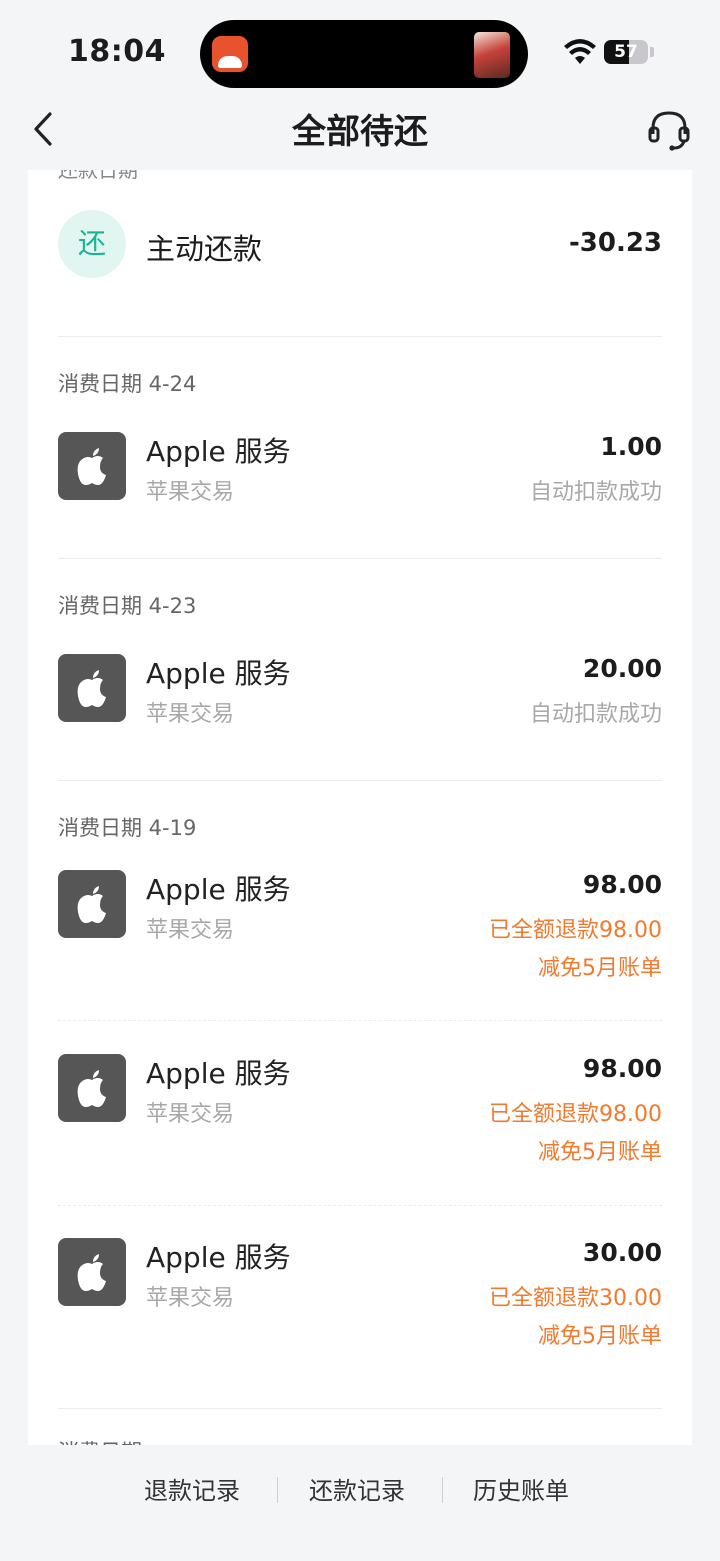 This screenshot has width=720, height=1561. I want to click on back-chevron-icon, so click(47, 129).